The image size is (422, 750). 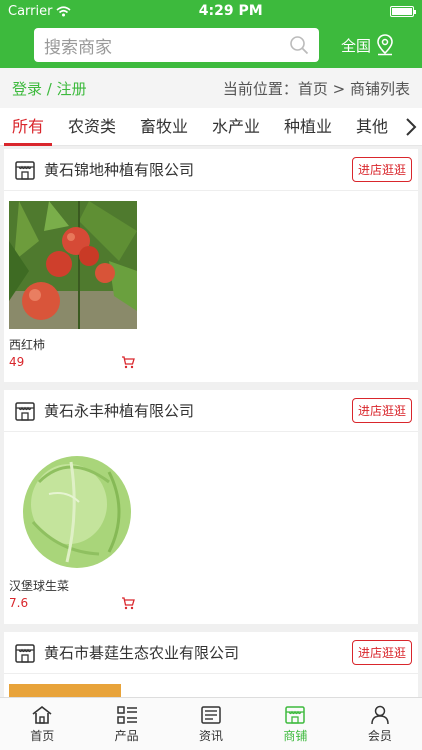 I want to click on search-icon, so click(x=299, y=45).